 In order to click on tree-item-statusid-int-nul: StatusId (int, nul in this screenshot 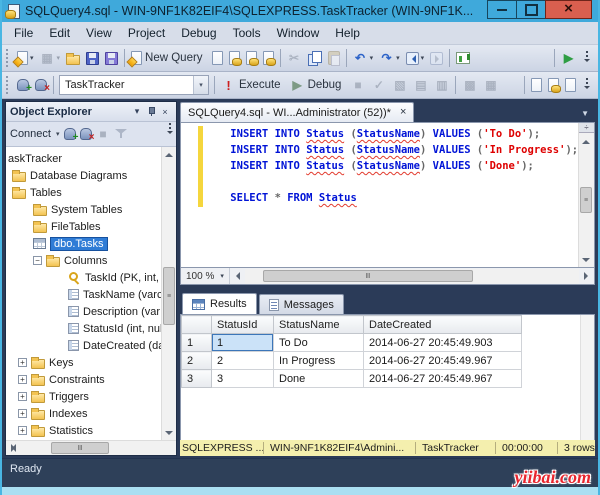, I will do `click(83, 328)`.